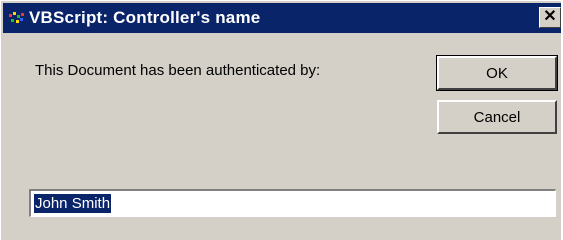 The image size is (563, 240). I want to click on name-input-value: John Smith, so click(73, 203).